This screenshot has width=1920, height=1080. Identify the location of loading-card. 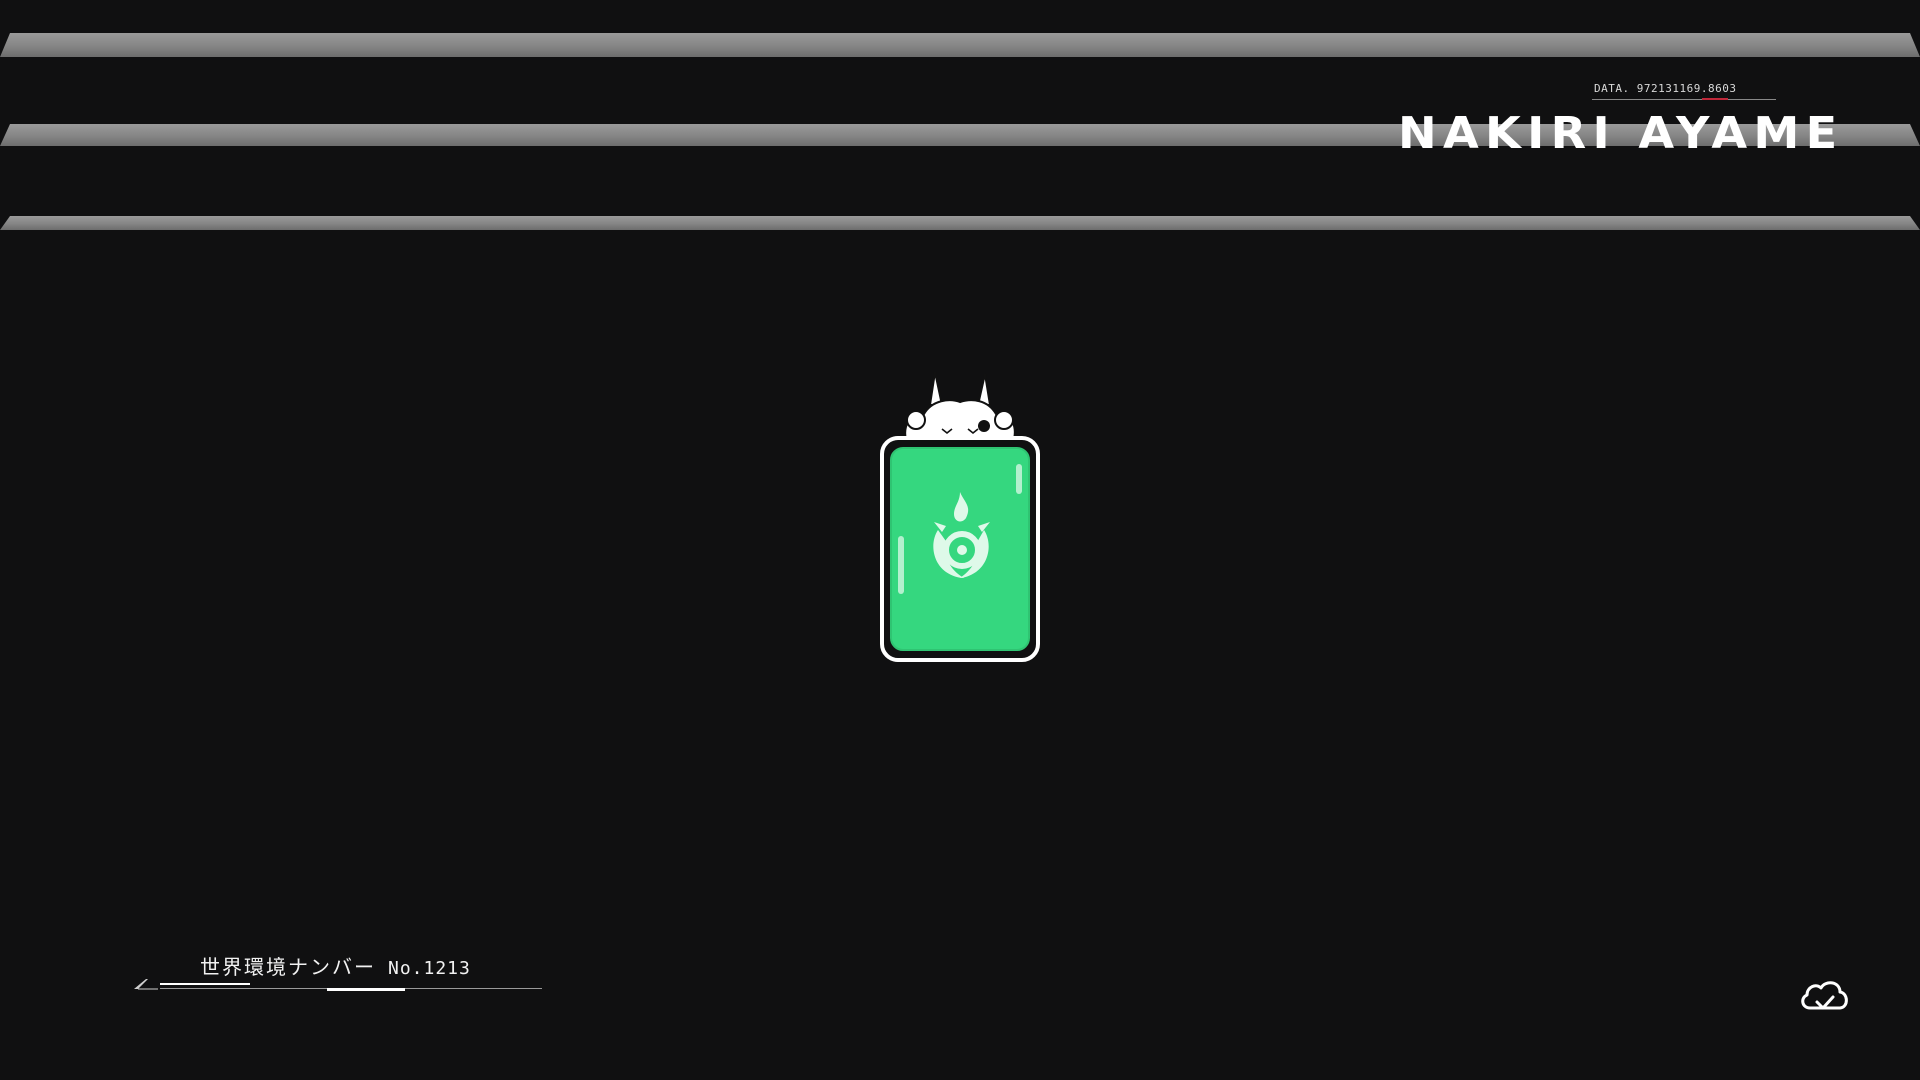
(960, 517).